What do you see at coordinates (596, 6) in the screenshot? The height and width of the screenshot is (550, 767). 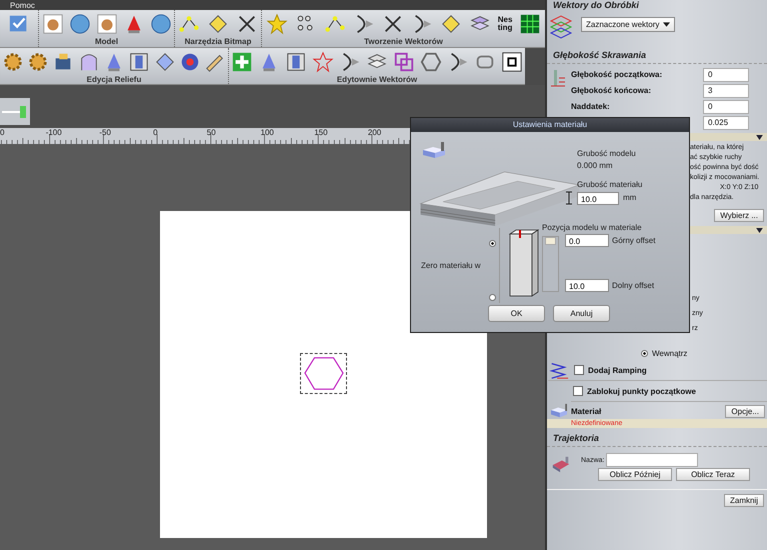 I see `section-title: Wektory do Obróbki` at bounding box center [596, 6].